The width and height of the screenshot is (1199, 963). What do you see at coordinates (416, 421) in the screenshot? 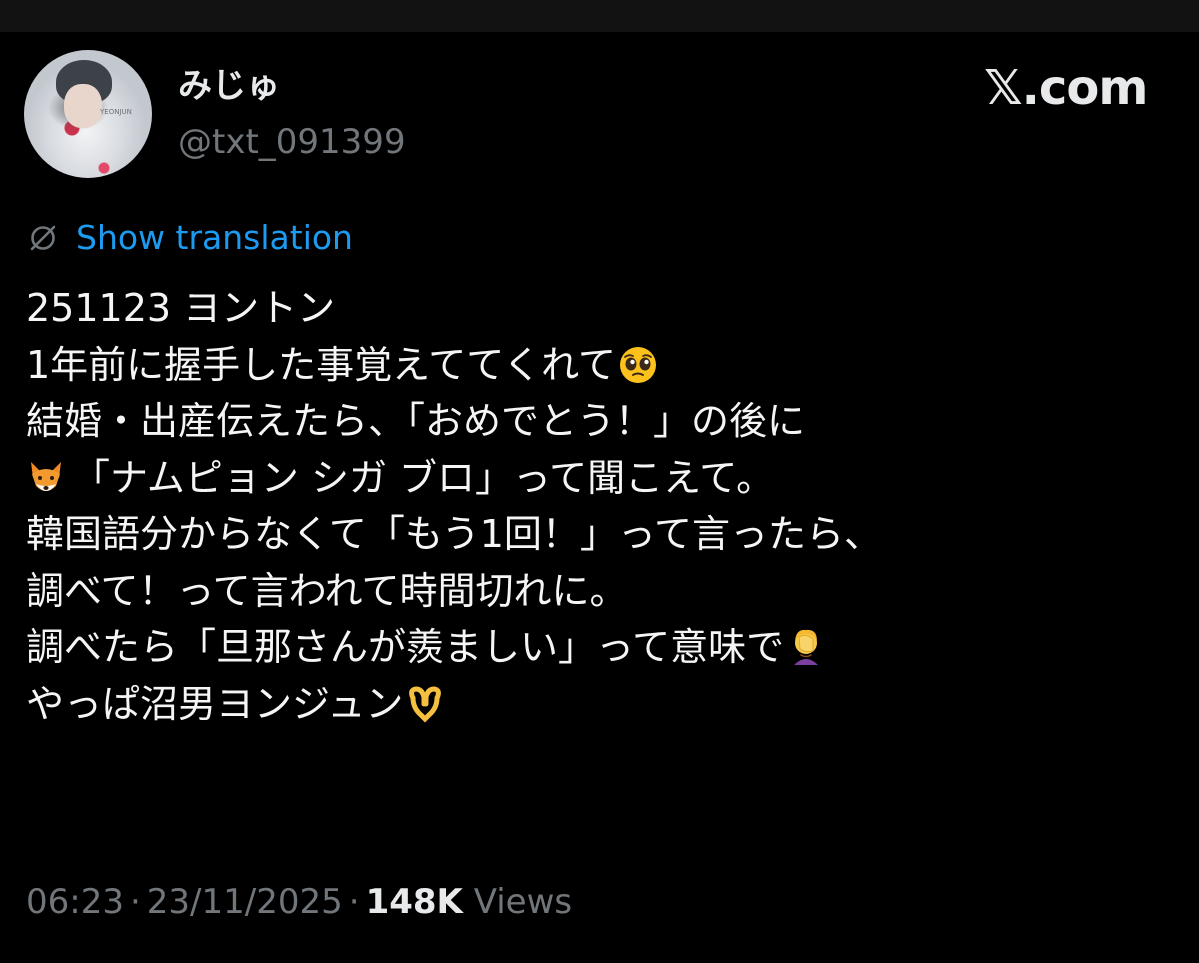
I see `tweet-line-text: 結婚・出産伝えたら、「おめでとう！」の後に` at bounding box center [416, 421].